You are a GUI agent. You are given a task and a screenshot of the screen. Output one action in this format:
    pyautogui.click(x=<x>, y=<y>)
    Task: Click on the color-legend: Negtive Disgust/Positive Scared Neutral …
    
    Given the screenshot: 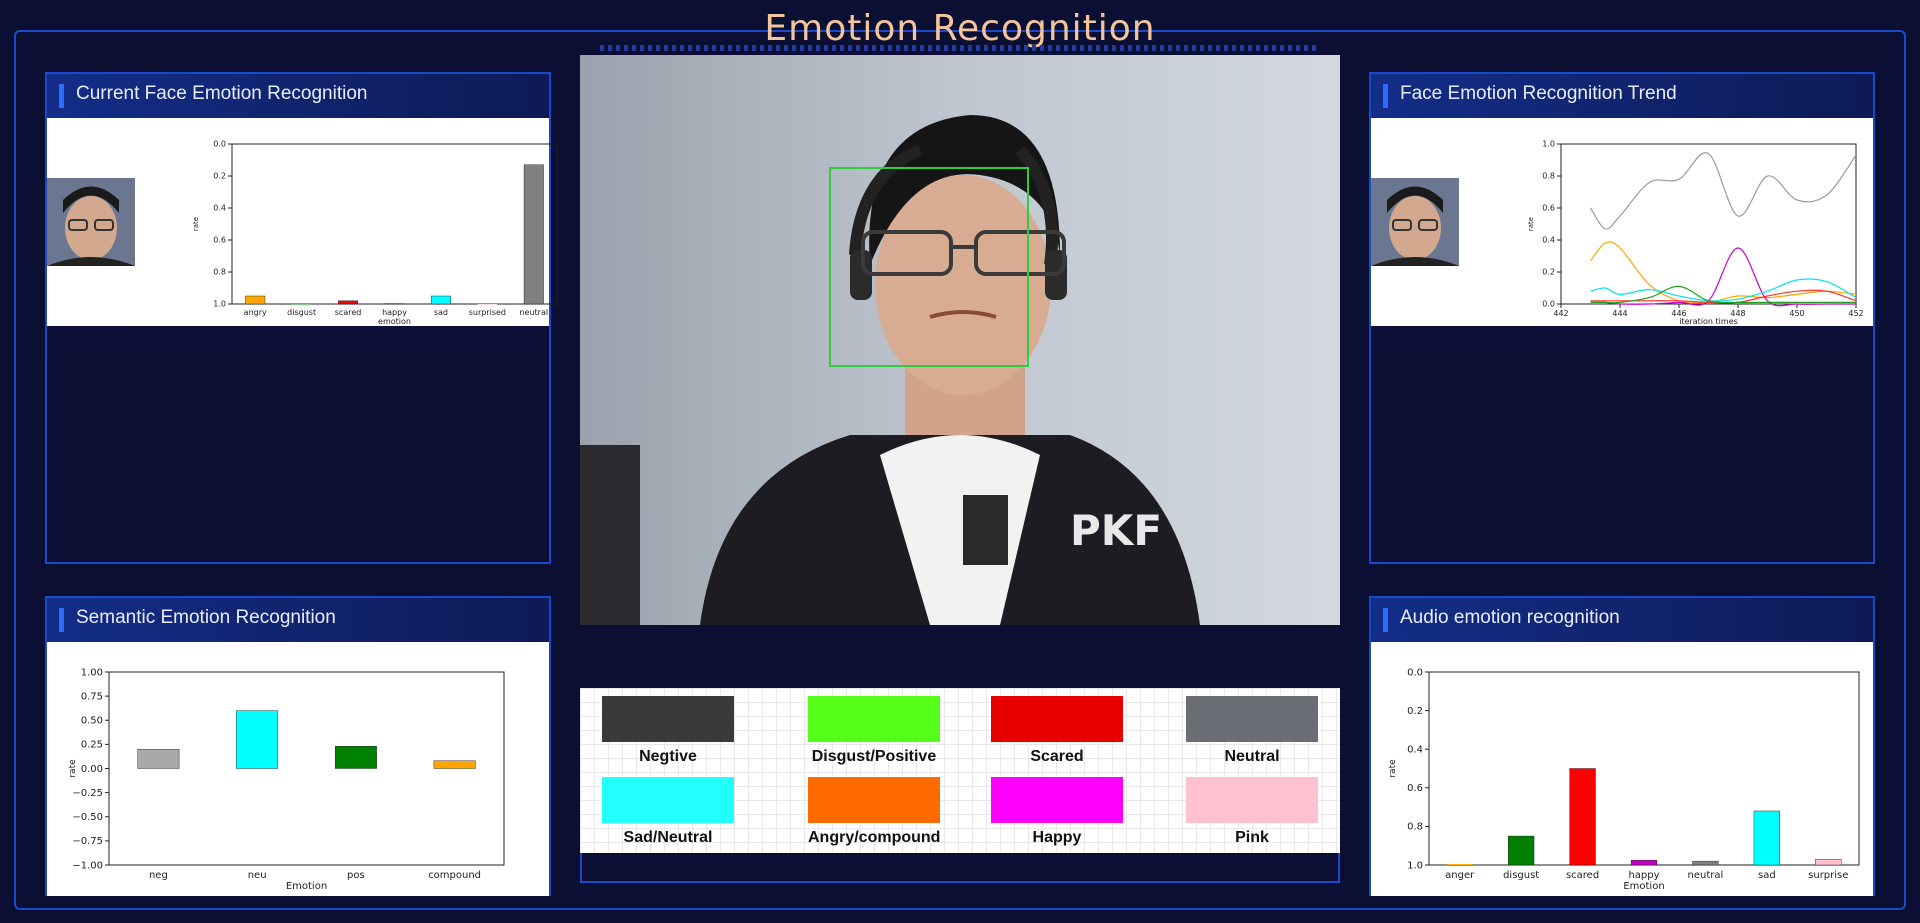 What is the action you would take?
    pyautogui.click(x=960, y=770)
    